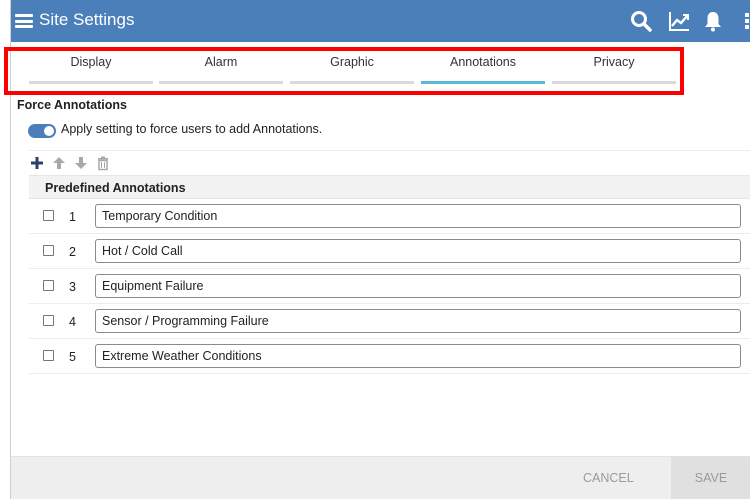  I want to click on annotation-input: Temporary Condition, so click(418, 216).